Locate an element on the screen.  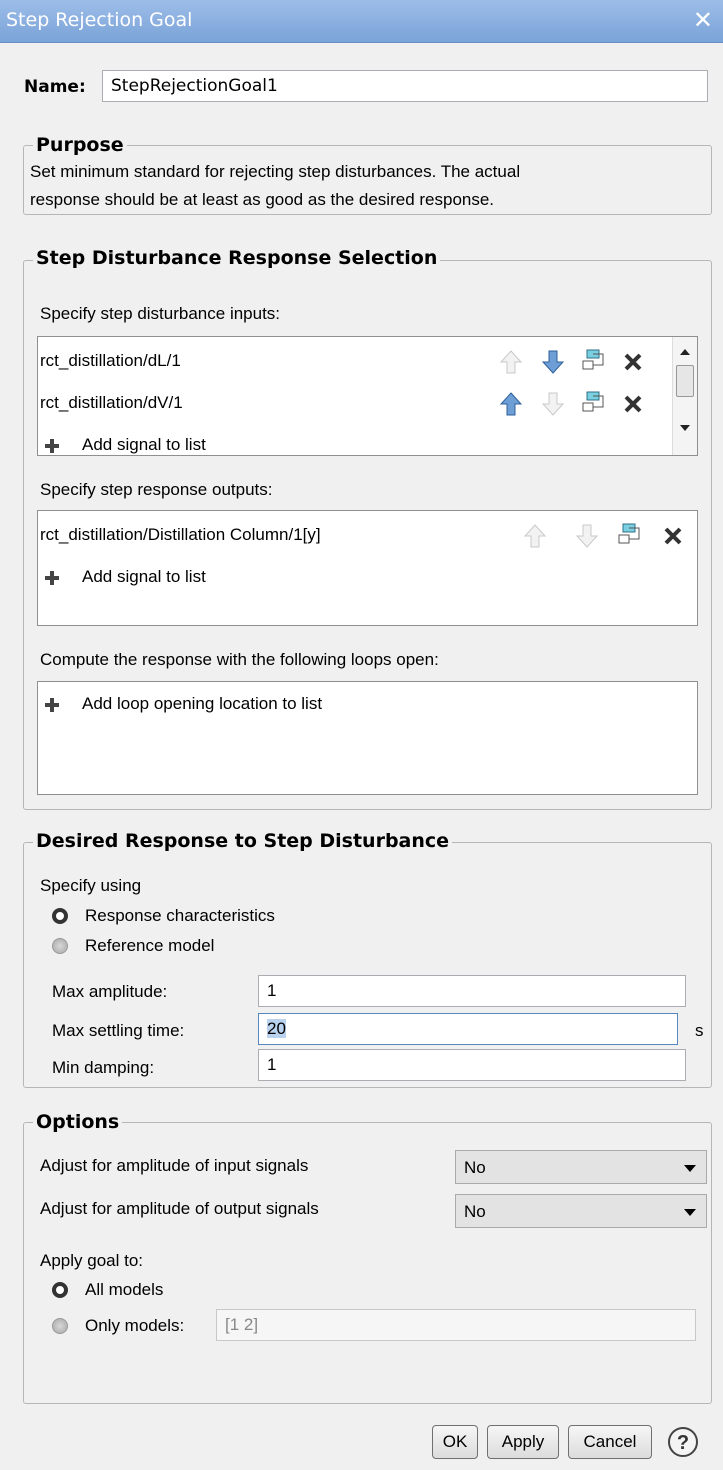
min-damping-input: 1 is located at coordinates (472, 1065).